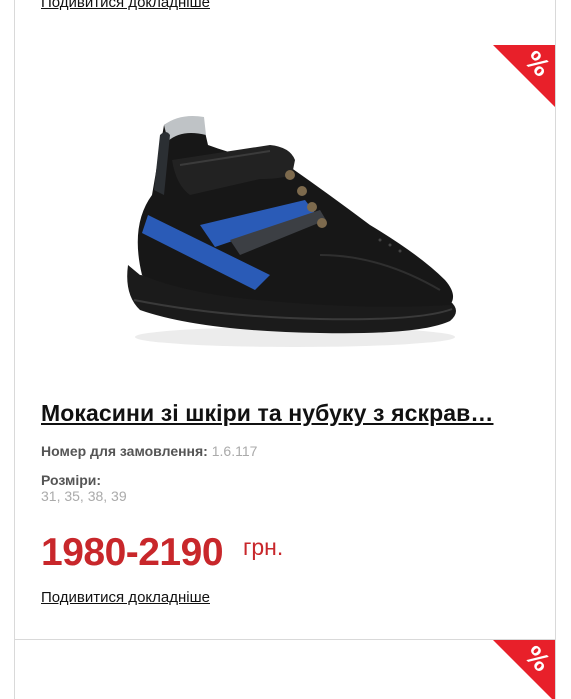 Image resolution: width=571 pixels, height=699 pixels. What do you see at coordinates (285, 22) in the screenshot?
I see `previous-product-card: Подивитися докладніше` at bounding box center [285, 22].